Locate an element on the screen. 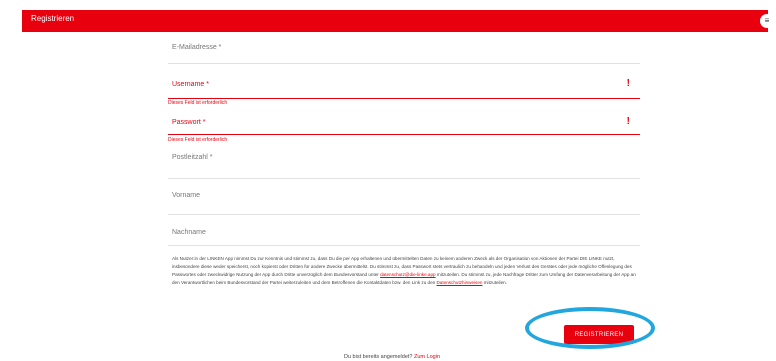  password-underline is located at coordinates (404, 134).